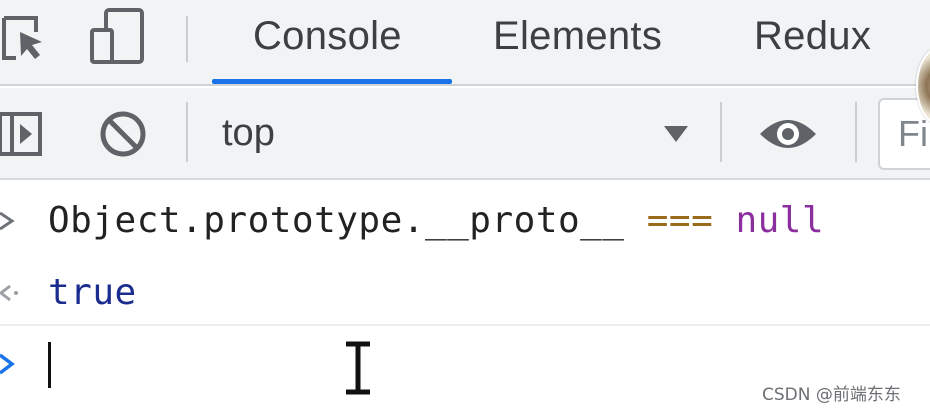 This screenshot has width=930, height=411. What do you see at coordinates (812, 36) in the screenshot?
I see `tab-redux: Redux` at bounding box center [812, 36].